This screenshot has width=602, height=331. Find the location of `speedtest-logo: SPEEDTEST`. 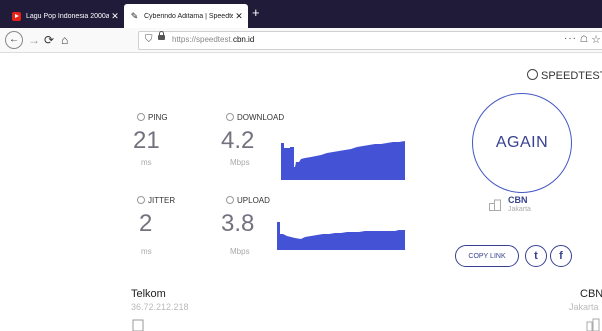

speedtest-logo: SPEEDTEST is located at coordinates (564, 75).